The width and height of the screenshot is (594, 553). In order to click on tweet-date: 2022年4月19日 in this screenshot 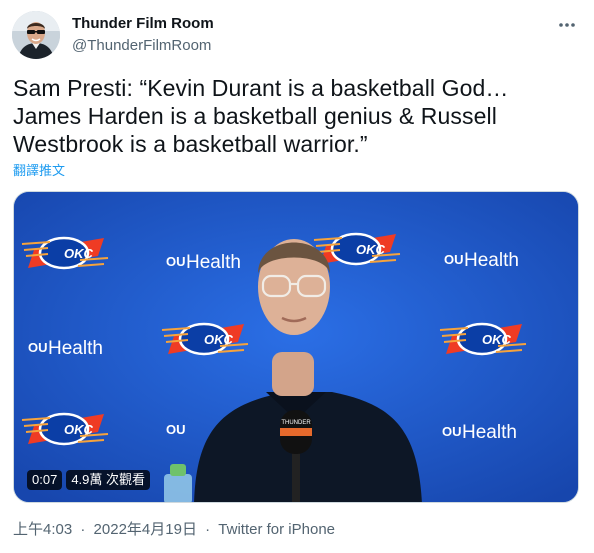, I will do `click(145, 529)`.